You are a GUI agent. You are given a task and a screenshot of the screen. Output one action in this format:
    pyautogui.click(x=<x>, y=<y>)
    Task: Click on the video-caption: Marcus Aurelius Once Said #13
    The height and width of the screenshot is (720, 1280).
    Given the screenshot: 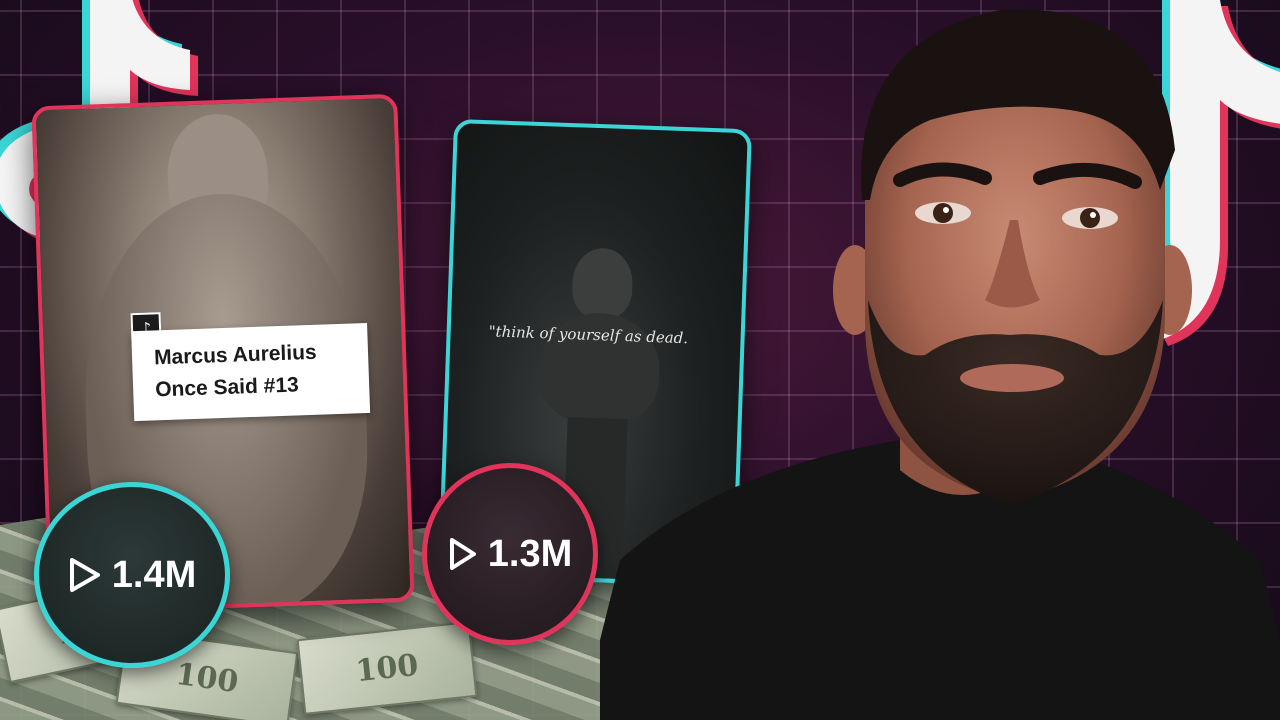 What is the action you would take?
    pyautogui.click(x=251, y=372)
    